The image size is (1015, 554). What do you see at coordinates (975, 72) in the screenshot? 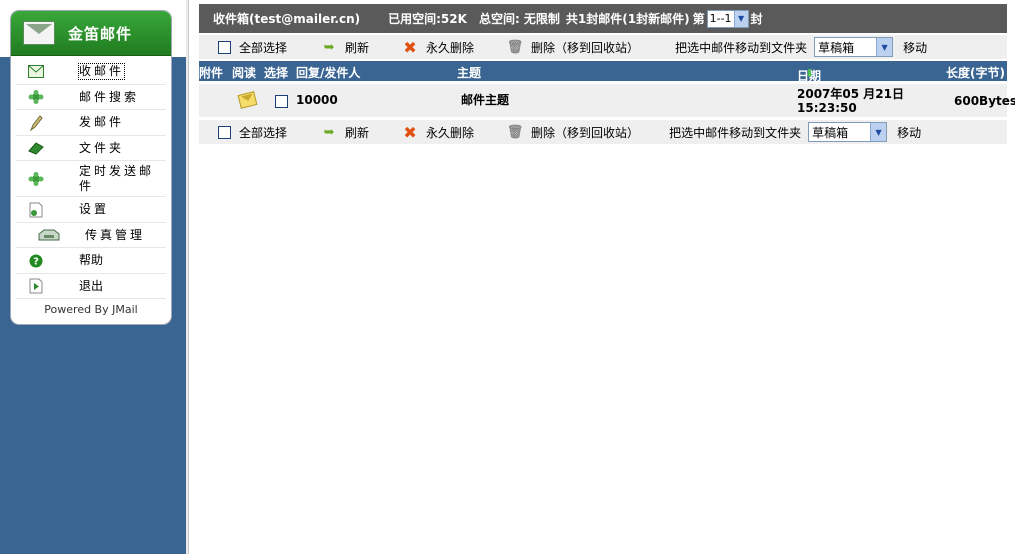
I see `col-size: 长度(字节)` at bounding box center [975, 72].